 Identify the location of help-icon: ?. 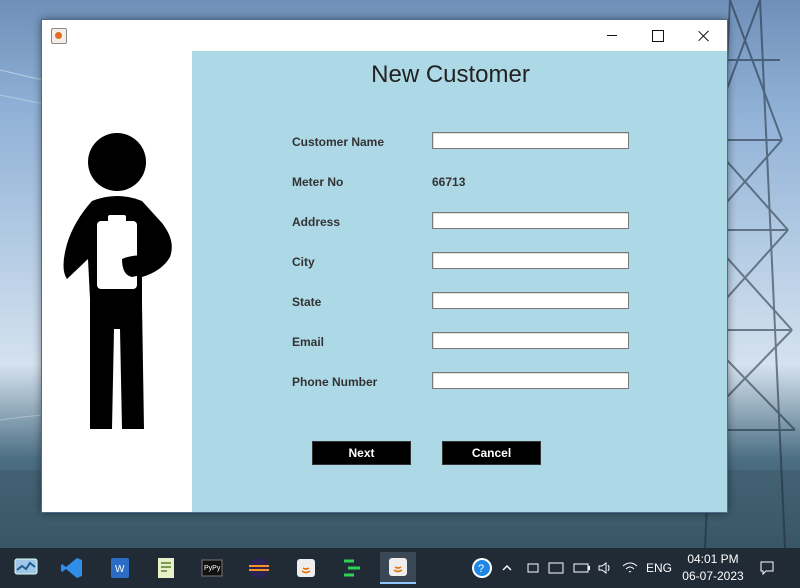
(482, 568).